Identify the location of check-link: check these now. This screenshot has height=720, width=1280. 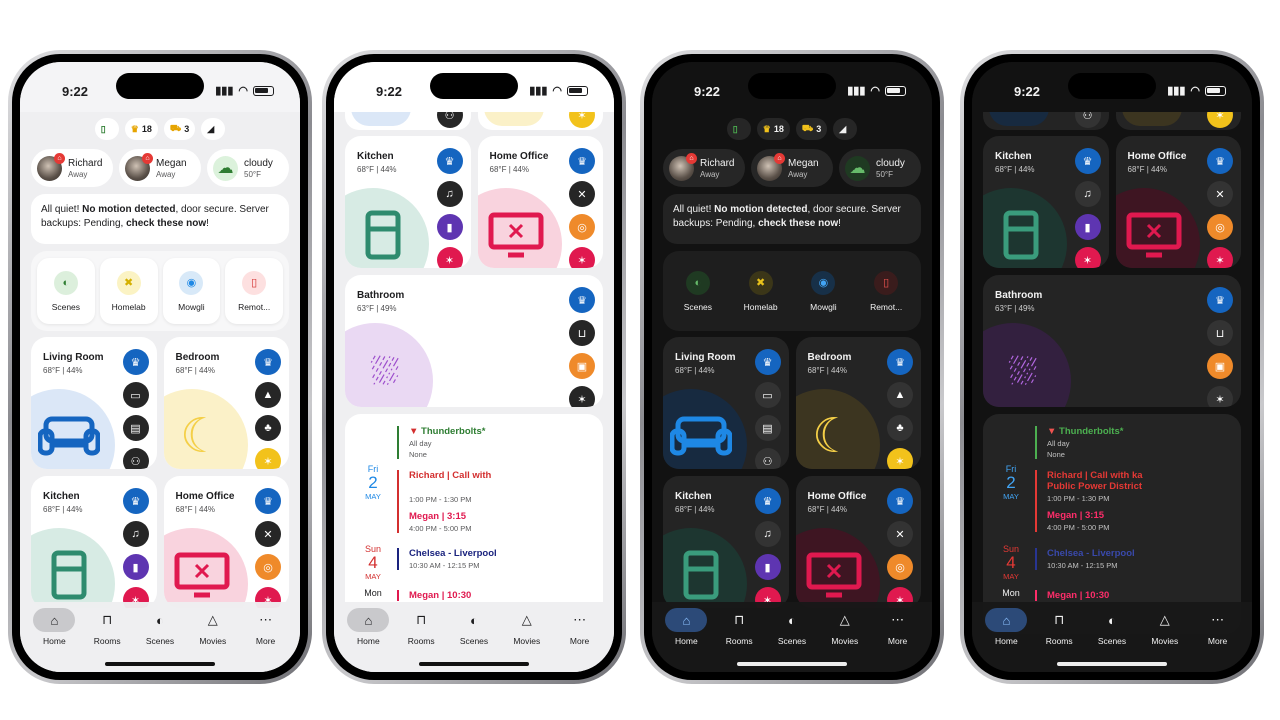
(798, 223).